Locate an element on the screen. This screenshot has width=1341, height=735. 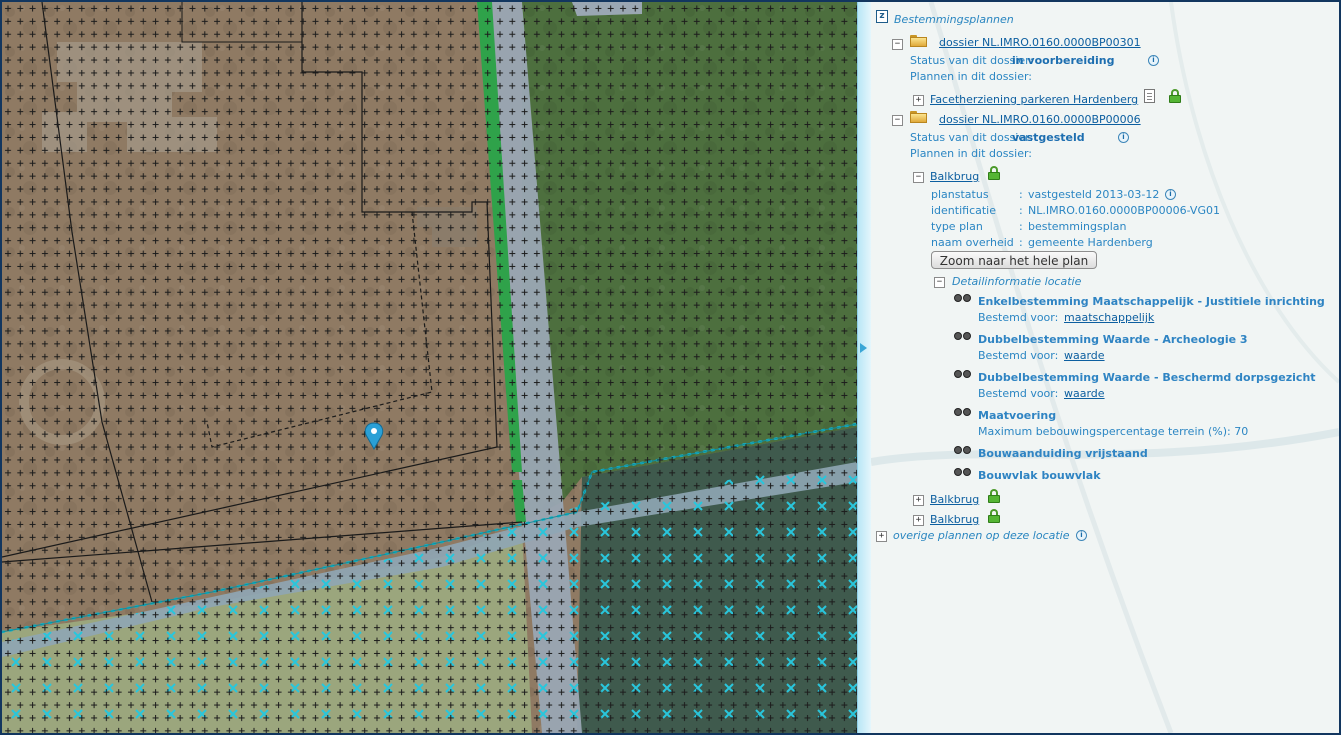
toggle-plan-balkbrug-3: + is located at coordinates (918, 520).